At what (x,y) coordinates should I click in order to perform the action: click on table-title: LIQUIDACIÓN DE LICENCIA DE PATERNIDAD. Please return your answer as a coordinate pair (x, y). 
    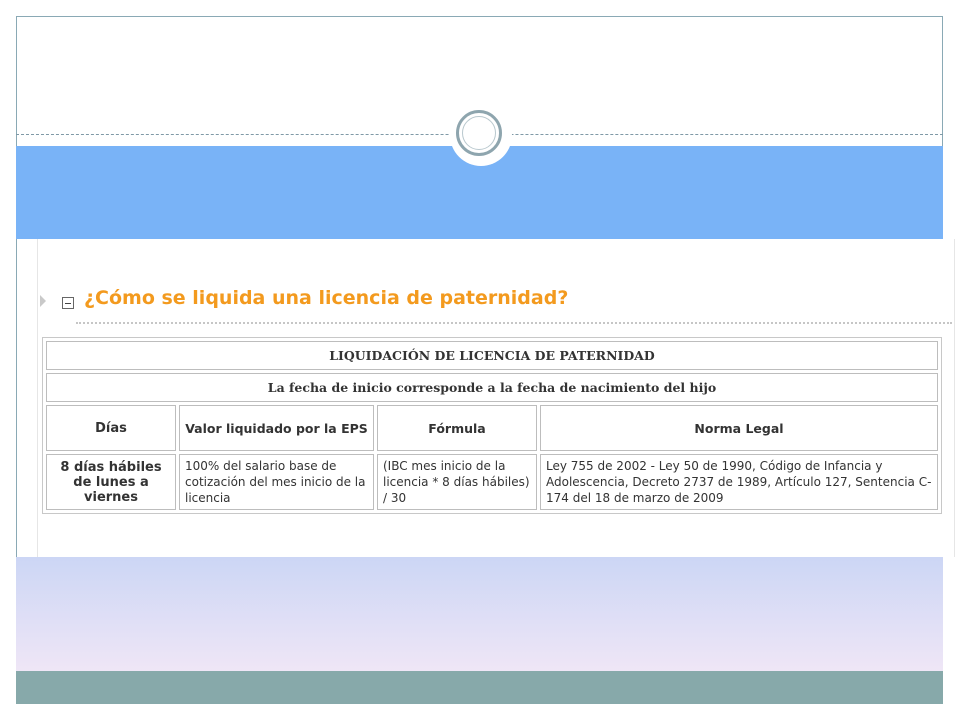
    Looking at the image, I should click on (492, 355).